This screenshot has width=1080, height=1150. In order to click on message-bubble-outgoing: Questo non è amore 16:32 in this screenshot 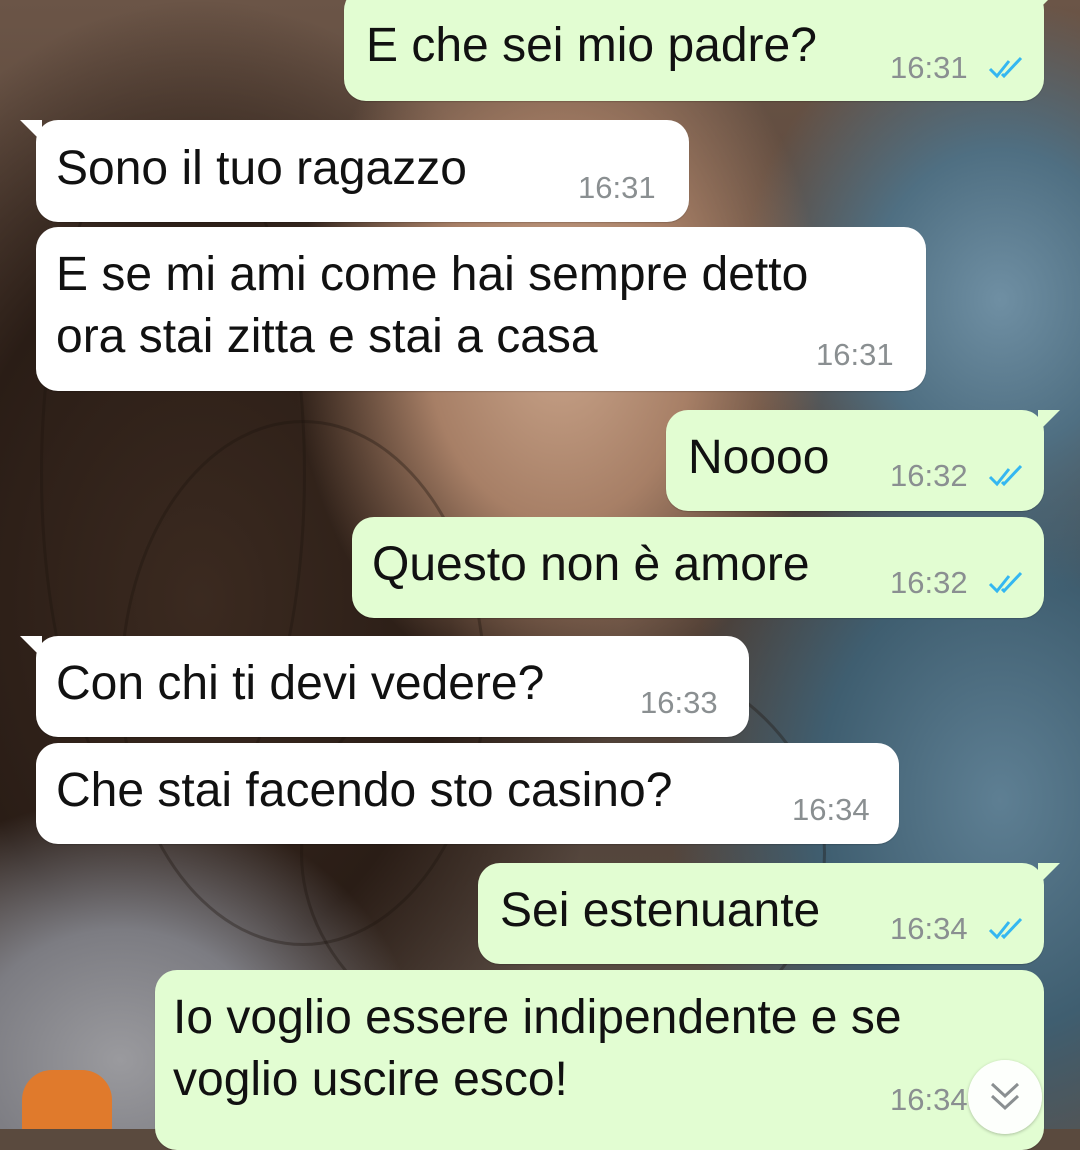, I will do `click(698, 567)`.